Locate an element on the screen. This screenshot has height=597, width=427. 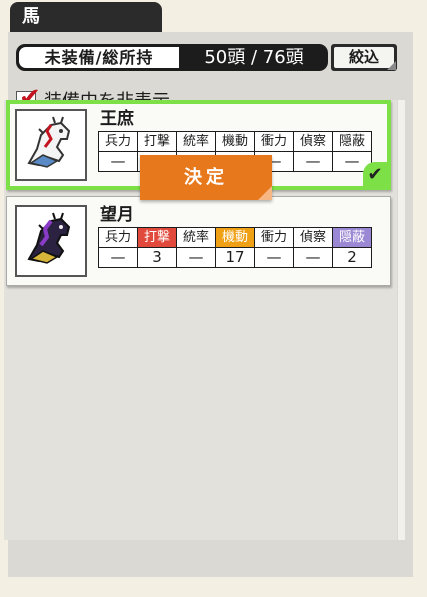
inventory-count-label: 未装備/総所持 is located at coordinates (99, 57).